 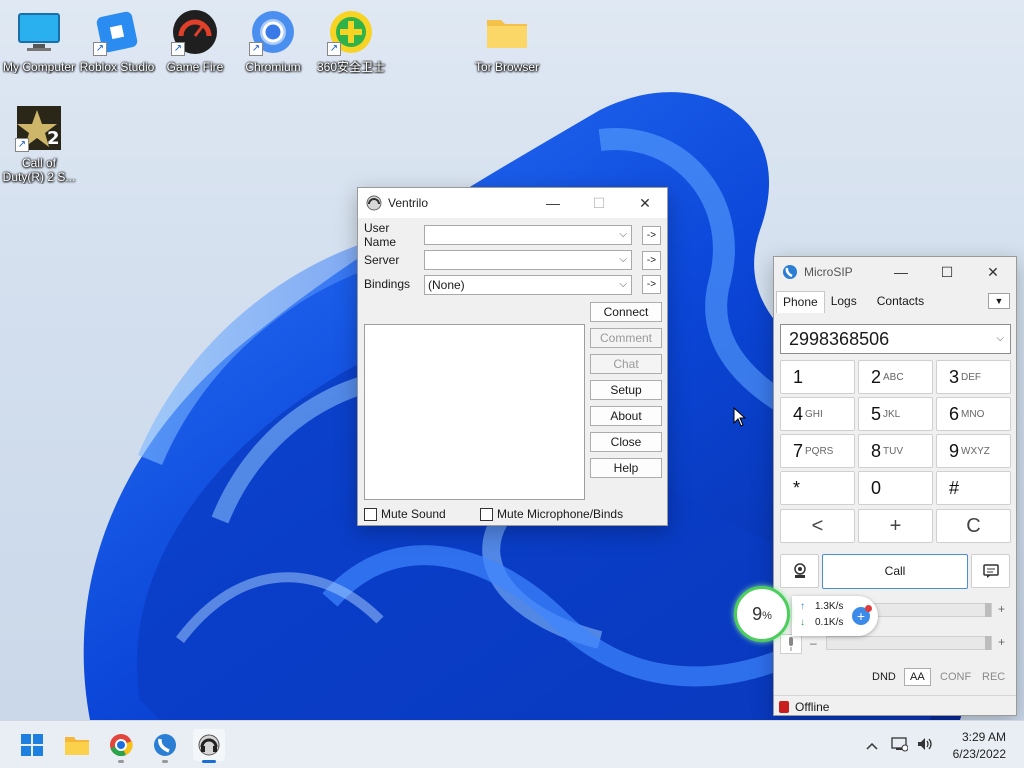 What do you see at coordinates (895, 488) in the screenshot?
I see `key-0: 0` at bounding box center [895, 488].